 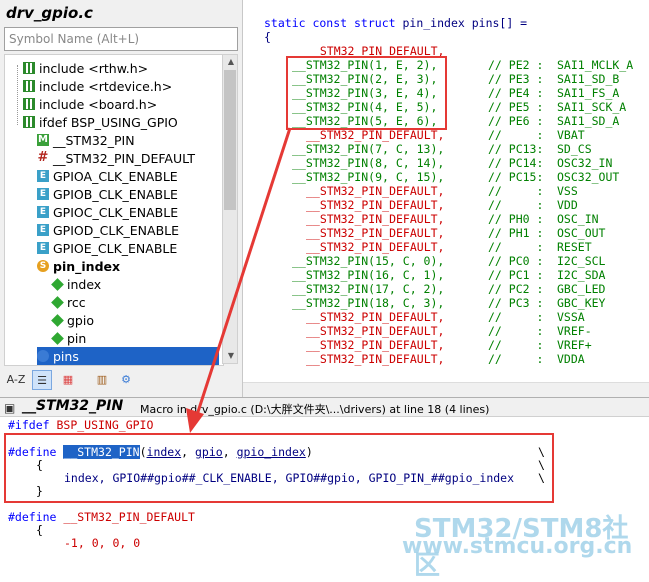 I want to click on book-icon: ▥, so click(x=102, y=379).